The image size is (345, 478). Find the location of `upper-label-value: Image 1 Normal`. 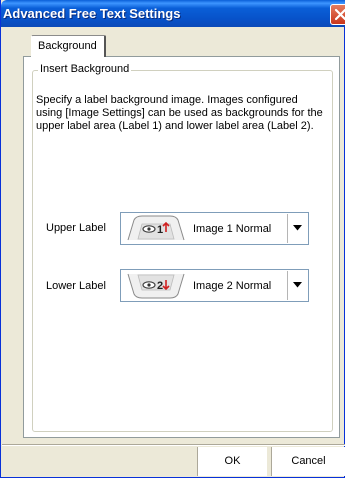

upper-label-value: Image 1 Normal is located at coordinates (232, 229).